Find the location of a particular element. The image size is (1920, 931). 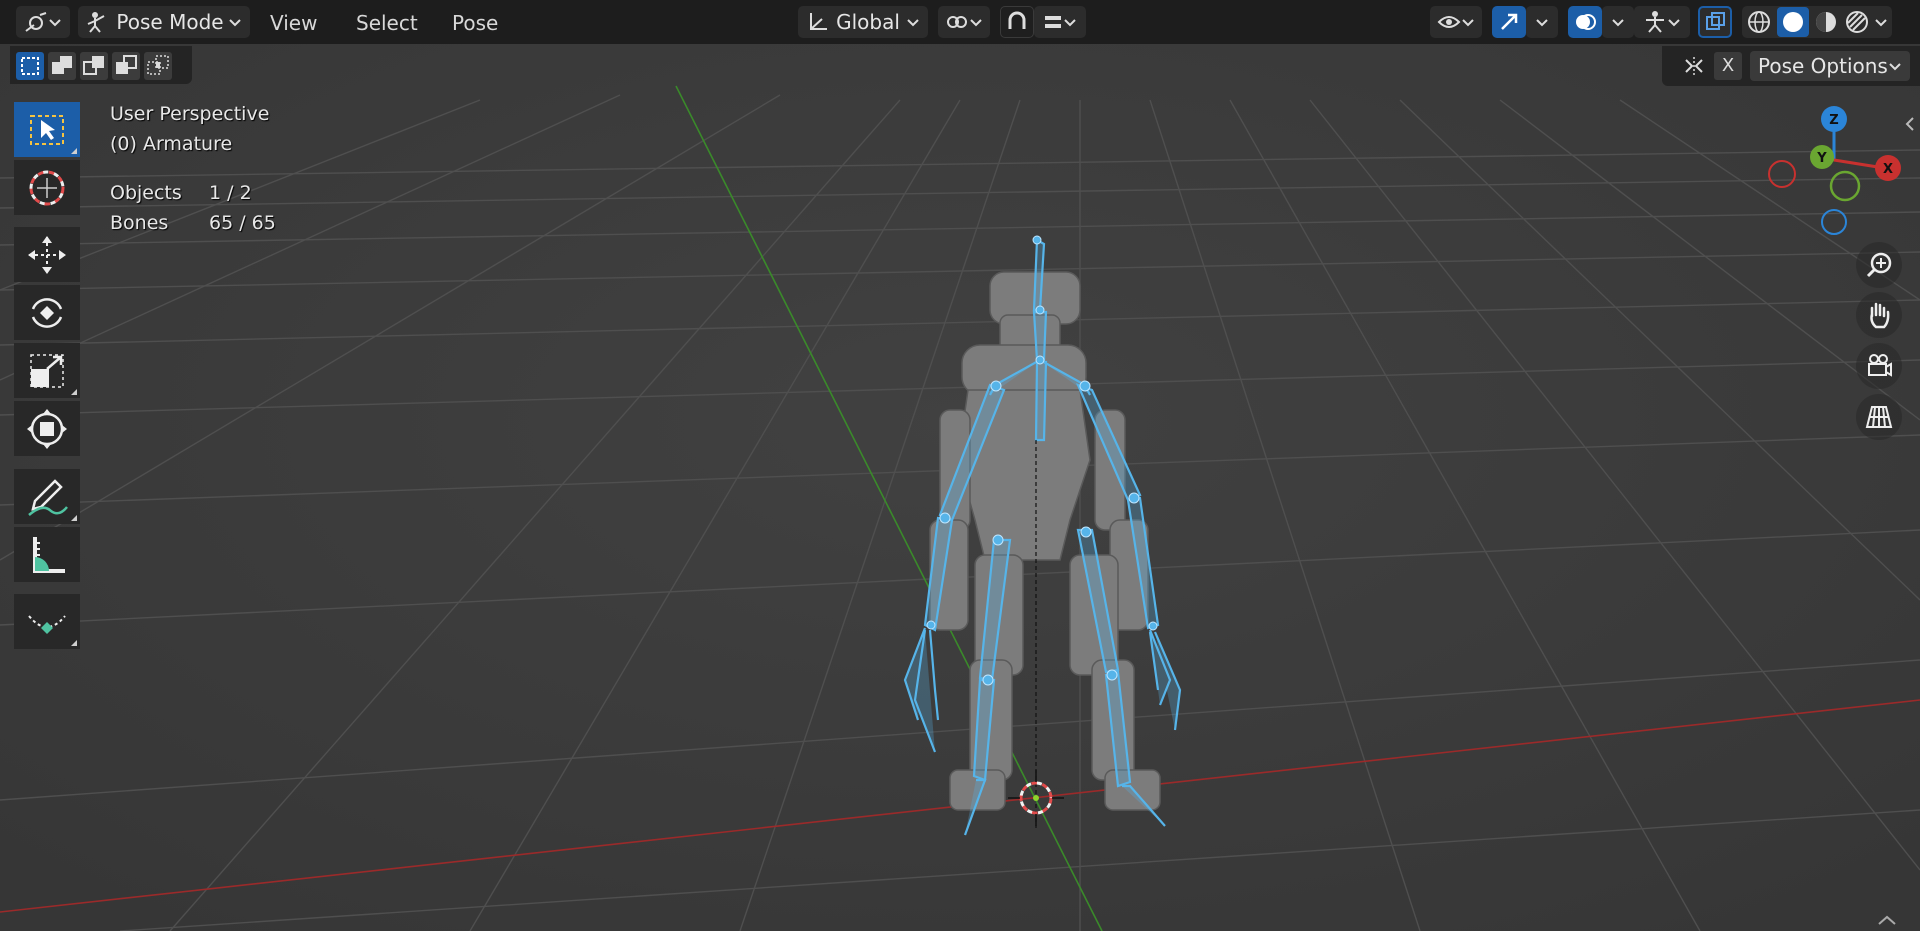

scale-tool is located at coordinates (47, 370).